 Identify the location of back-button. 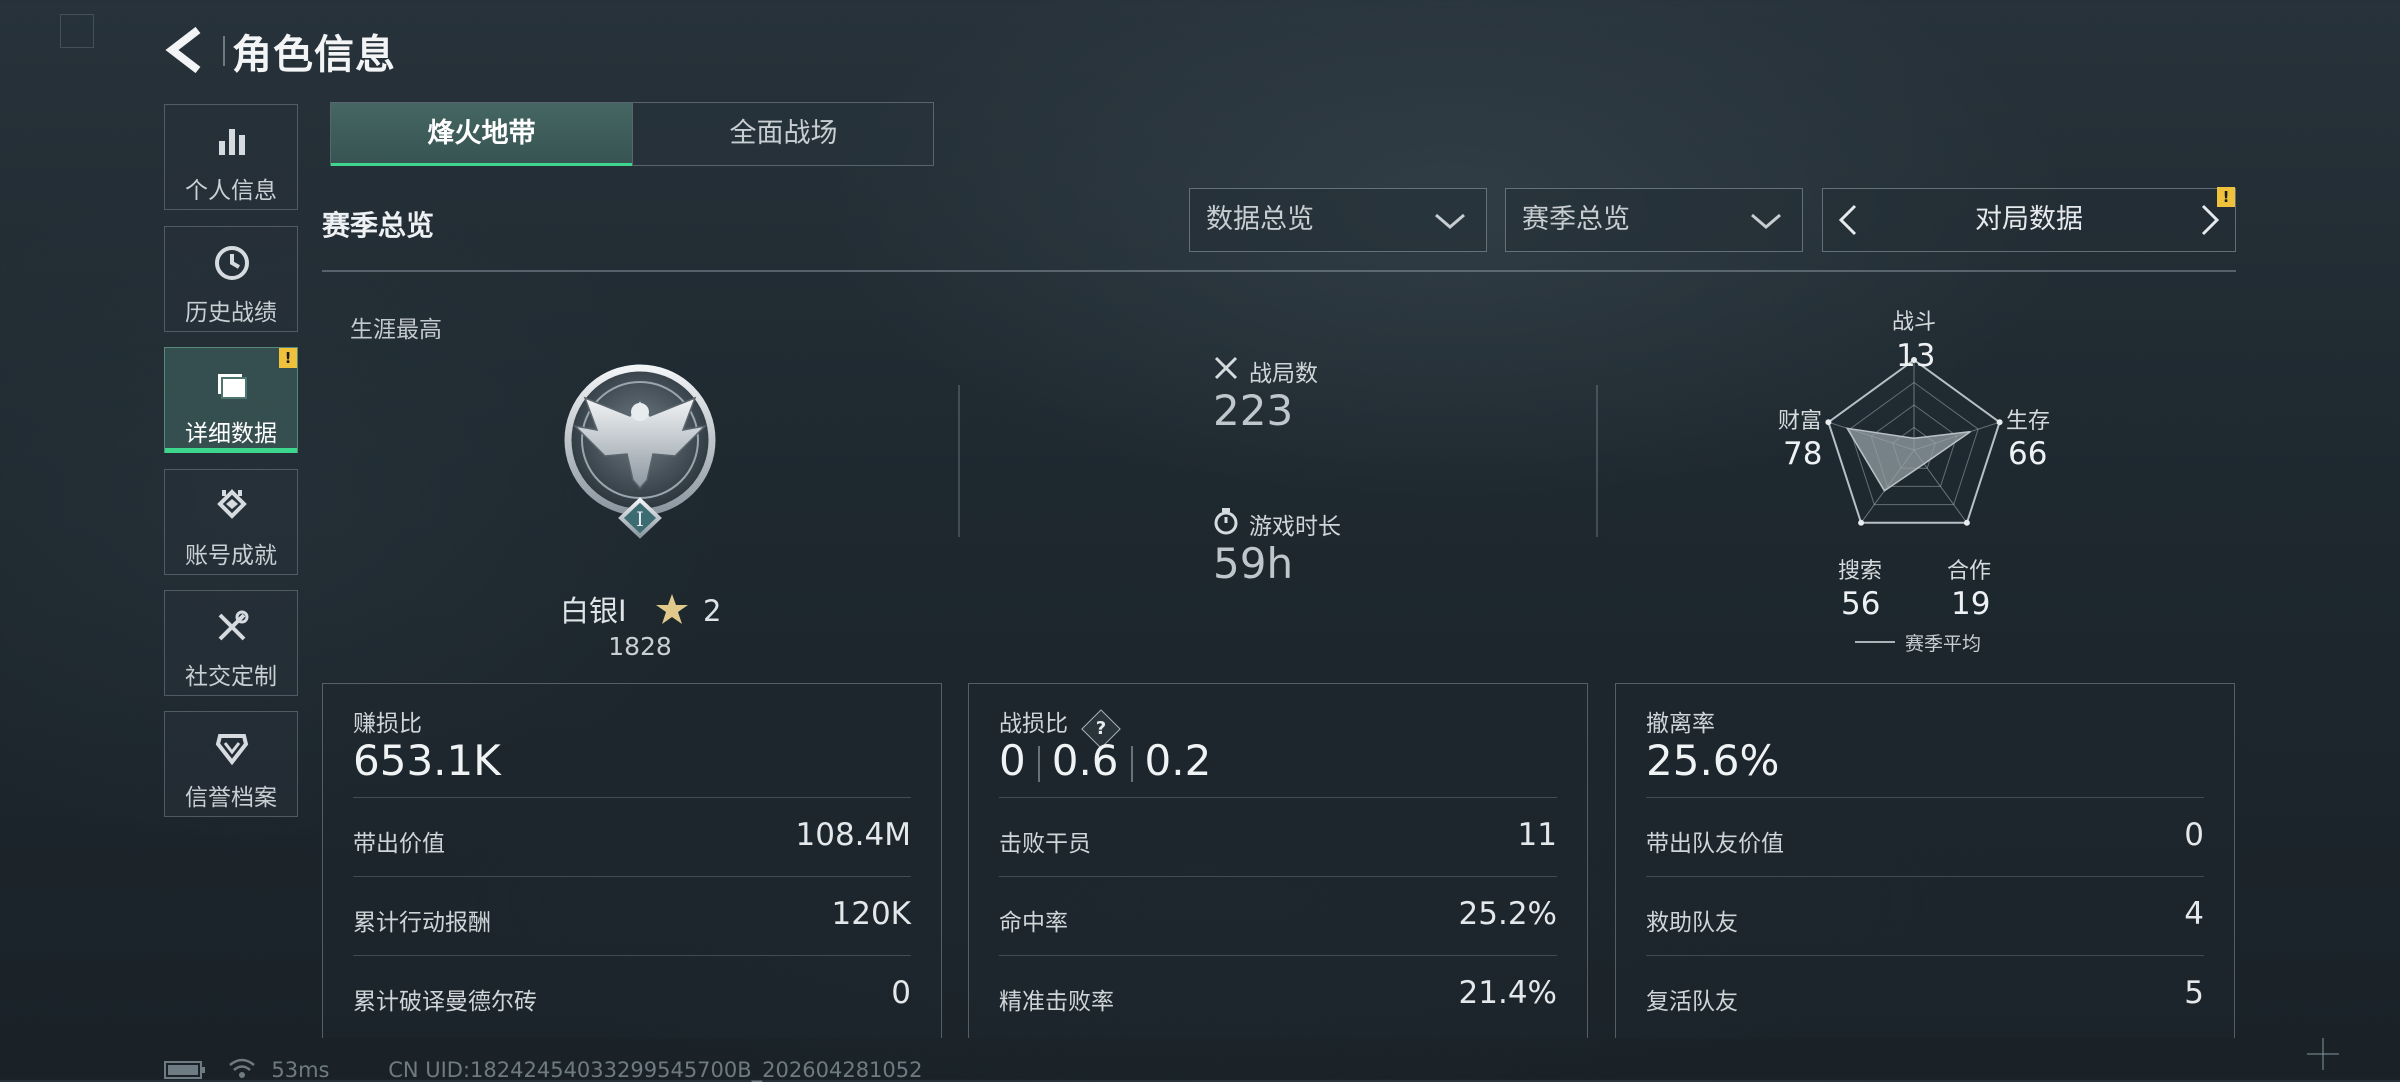
(187, 50).